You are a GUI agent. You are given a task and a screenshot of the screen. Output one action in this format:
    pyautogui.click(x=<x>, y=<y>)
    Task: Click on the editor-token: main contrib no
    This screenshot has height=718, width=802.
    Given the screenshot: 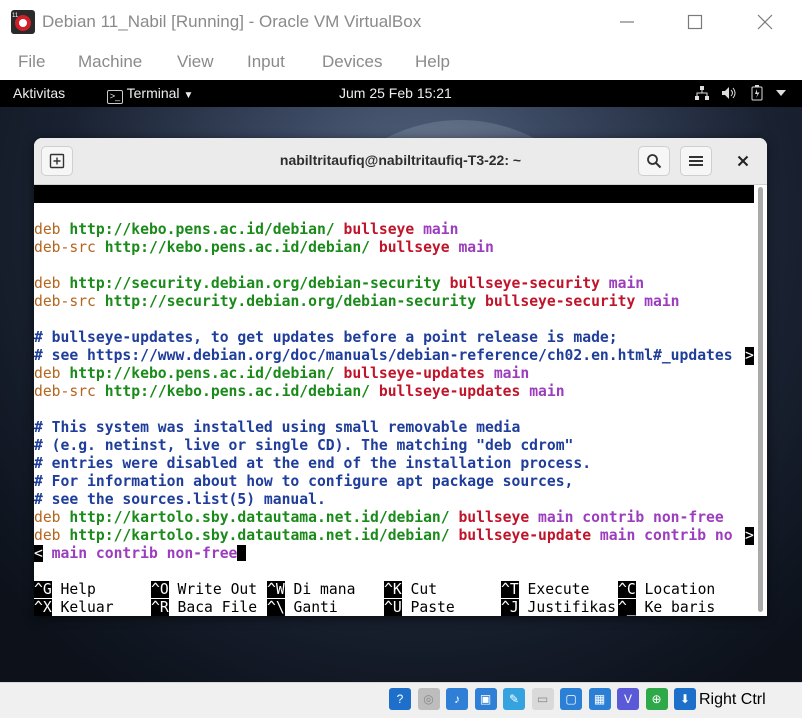 What is the action you would take?
    pyautogui.click(x=662, y=535)
    